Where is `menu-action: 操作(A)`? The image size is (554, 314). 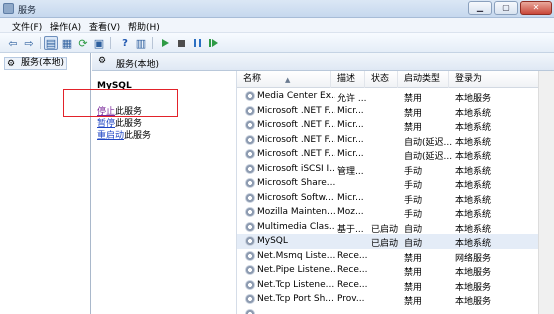
menu-action: 操作(A) is located at coordinates (65, 26).